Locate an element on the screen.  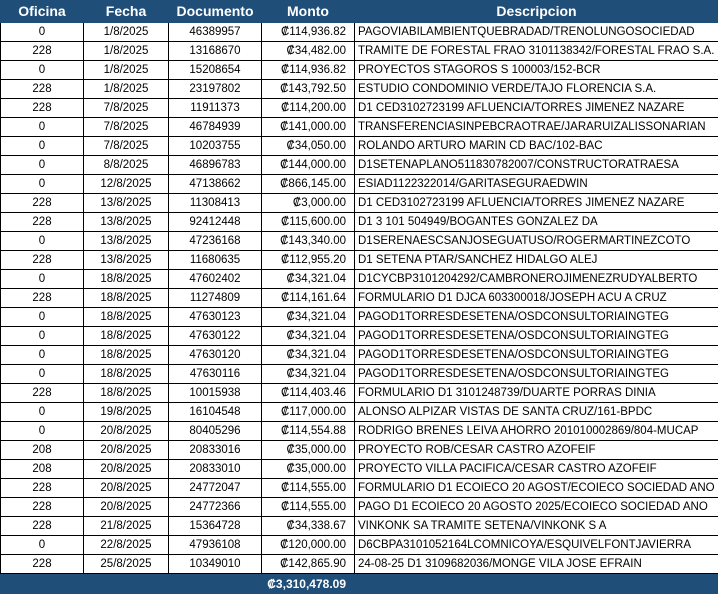
documento-cell: 11911373 is located at coordinates (215, 108).